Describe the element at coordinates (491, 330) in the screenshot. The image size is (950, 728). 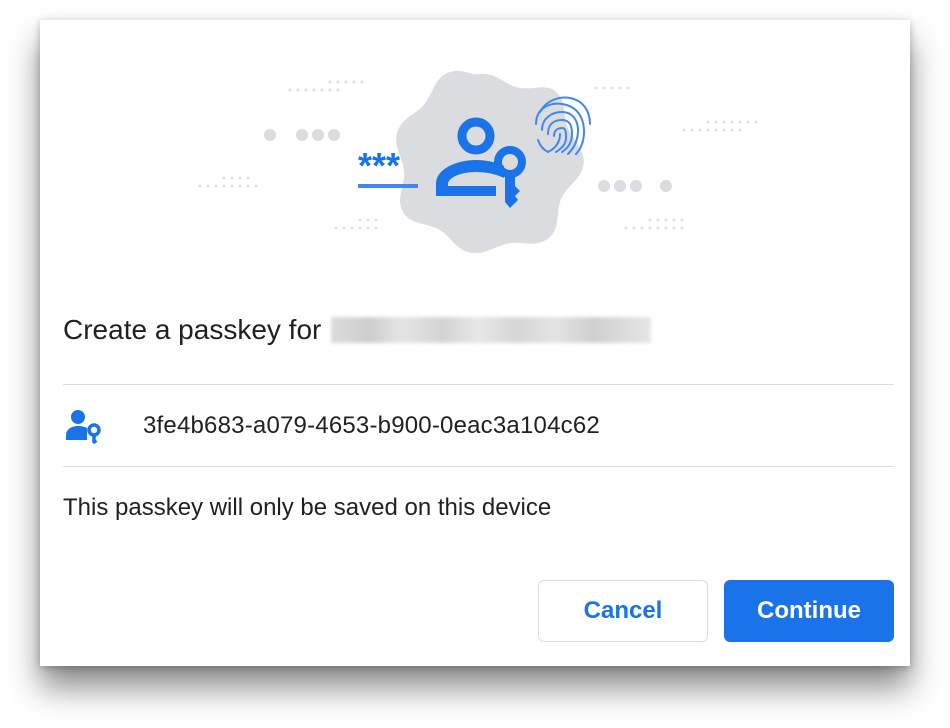
I see `redacted-site-name` at that location.